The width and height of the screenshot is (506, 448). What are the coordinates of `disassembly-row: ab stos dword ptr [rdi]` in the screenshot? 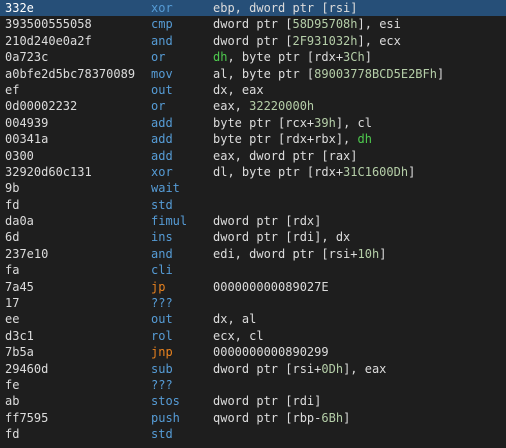 It's located at (253, 401).